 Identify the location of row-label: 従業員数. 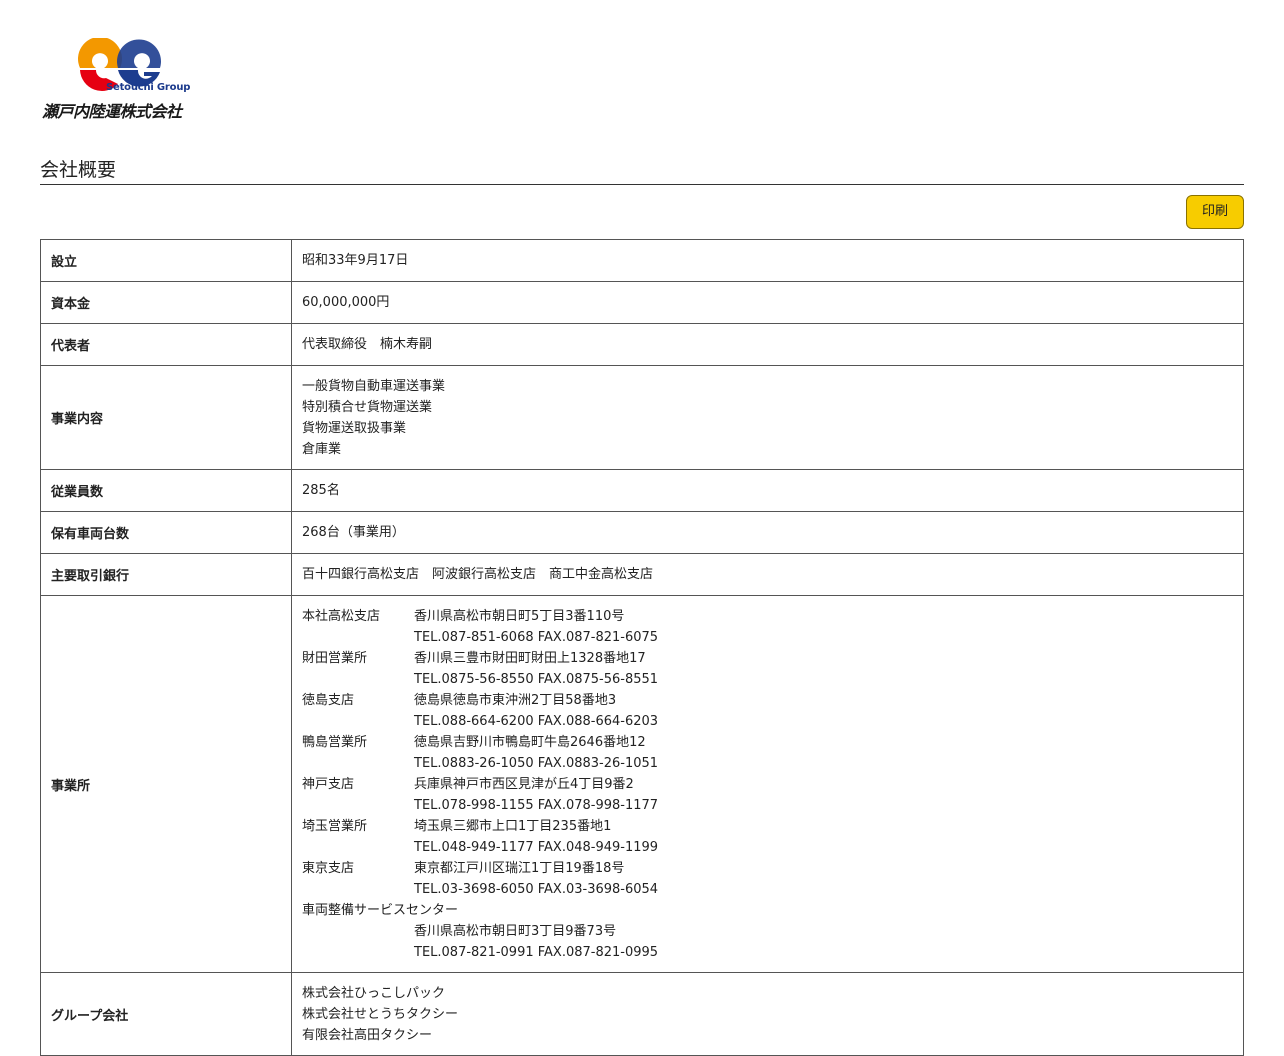
(166, 490).